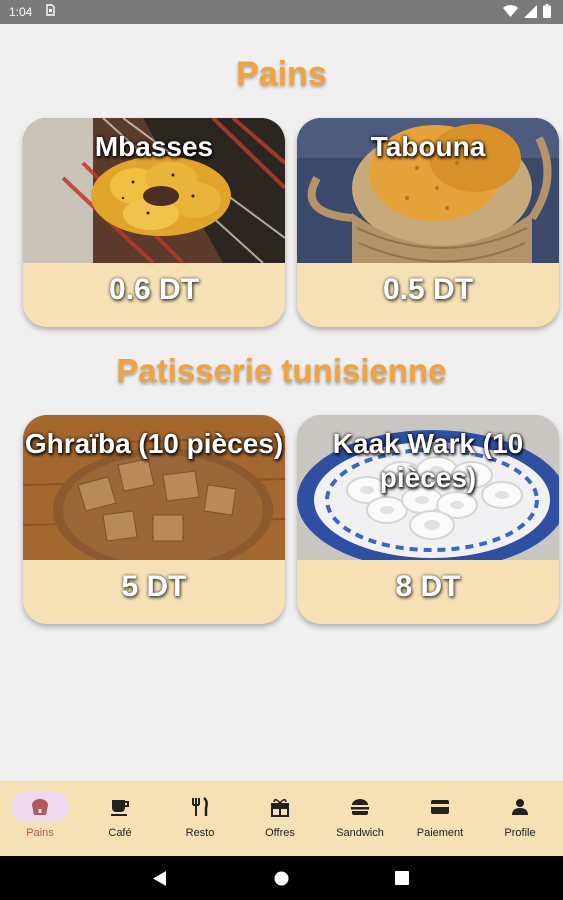  What do you see at coordinates (440, 807) in the screenshot?
I see `card-icon` at bounding box center [440, 807].